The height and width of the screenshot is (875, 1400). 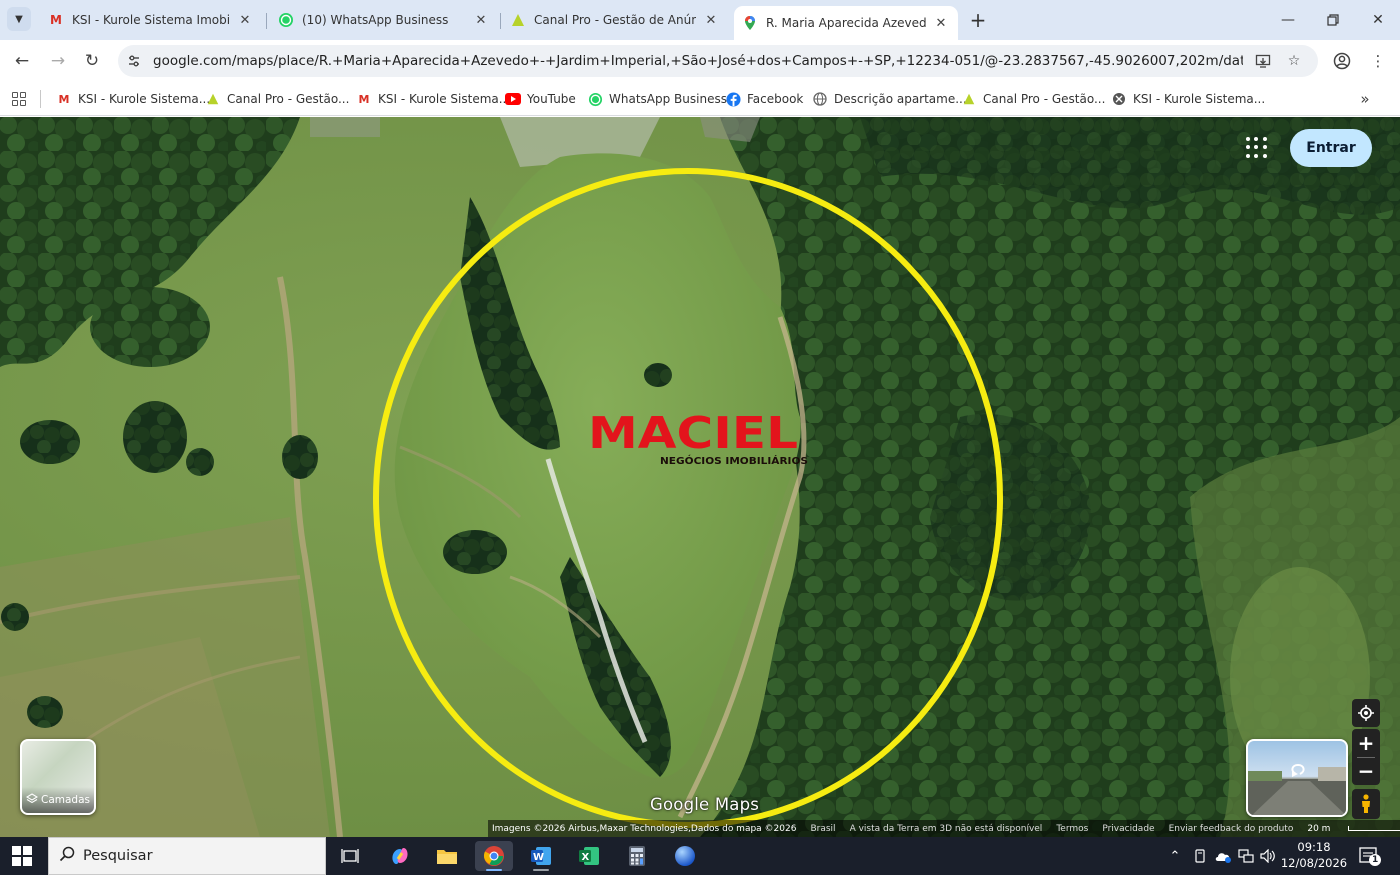 I want to click on chrome-icon, so click(x=494, y=856).